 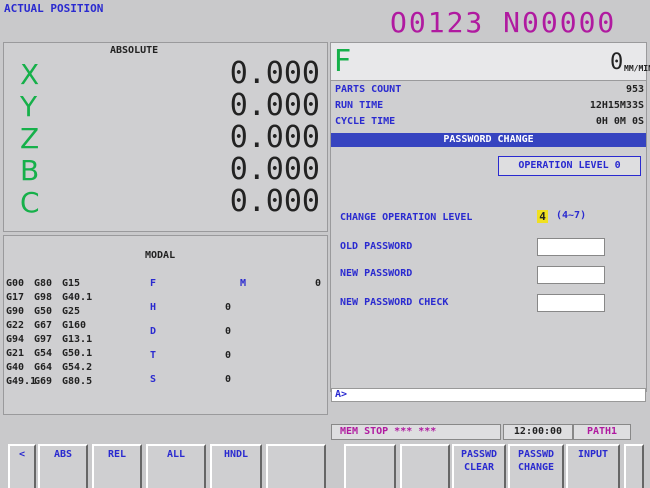 What do you see at coordinates (602, 432) in the screenshot?
I see `path-indicator: PATH1` at bounding box center [602, 432].